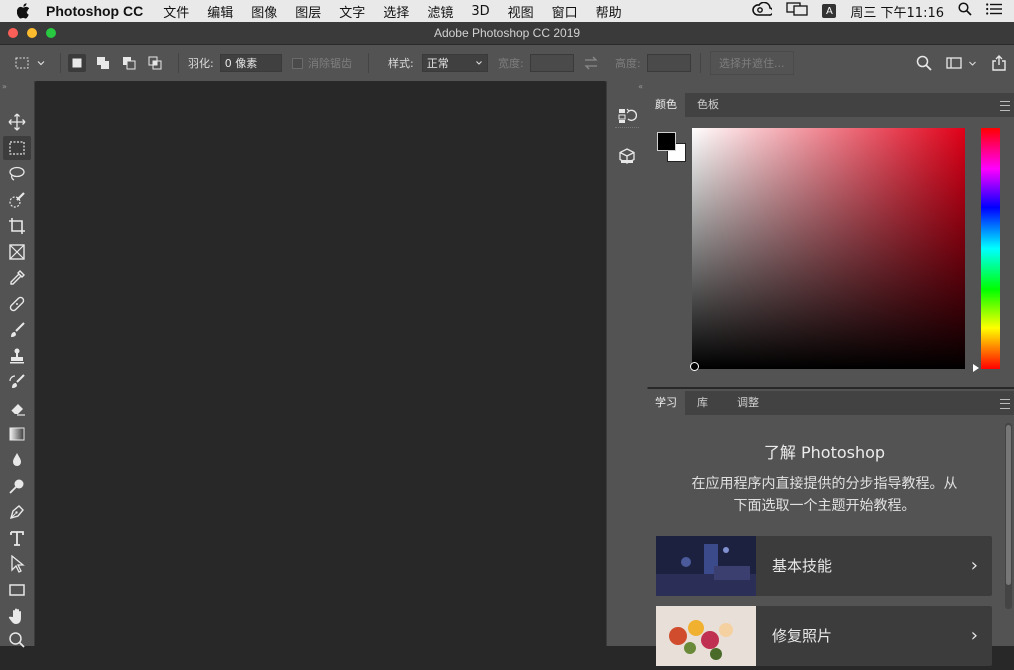  I want to click on antialias-checkbox, so click(297, 63).